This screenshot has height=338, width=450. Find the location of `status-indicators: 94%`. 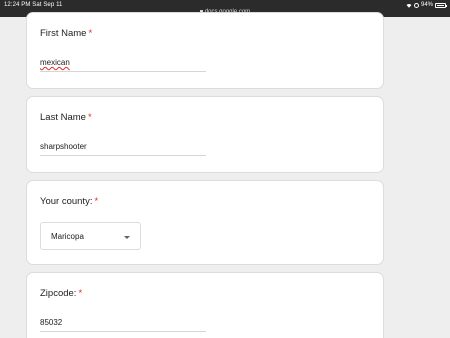

status-indicators: 94% is located at coordinates (426, 5).